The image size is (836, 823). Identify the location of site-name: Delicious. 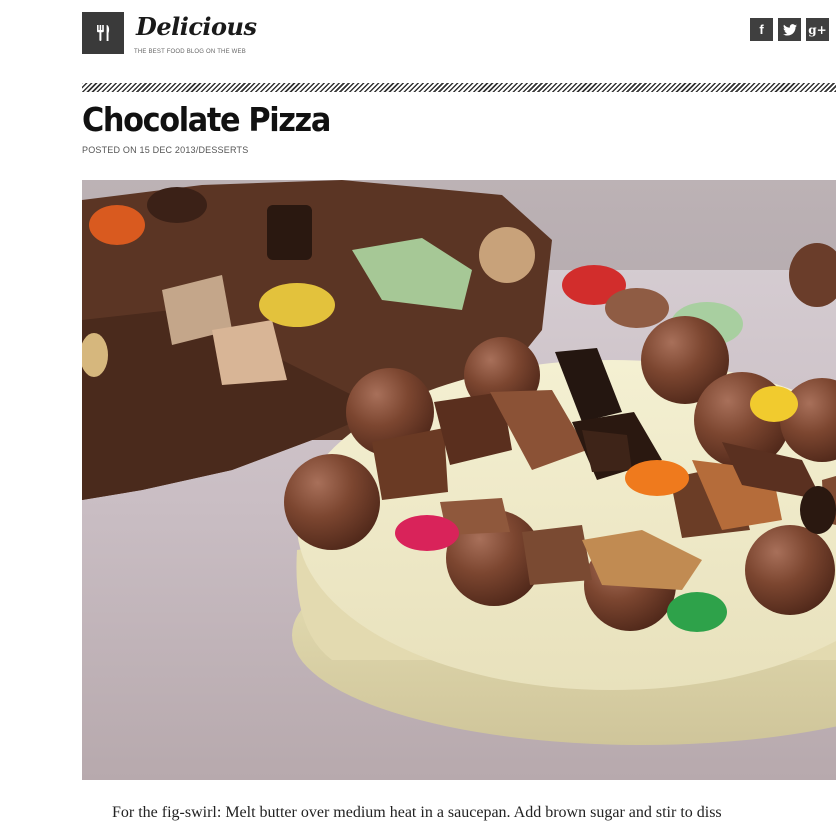
(196, 27).